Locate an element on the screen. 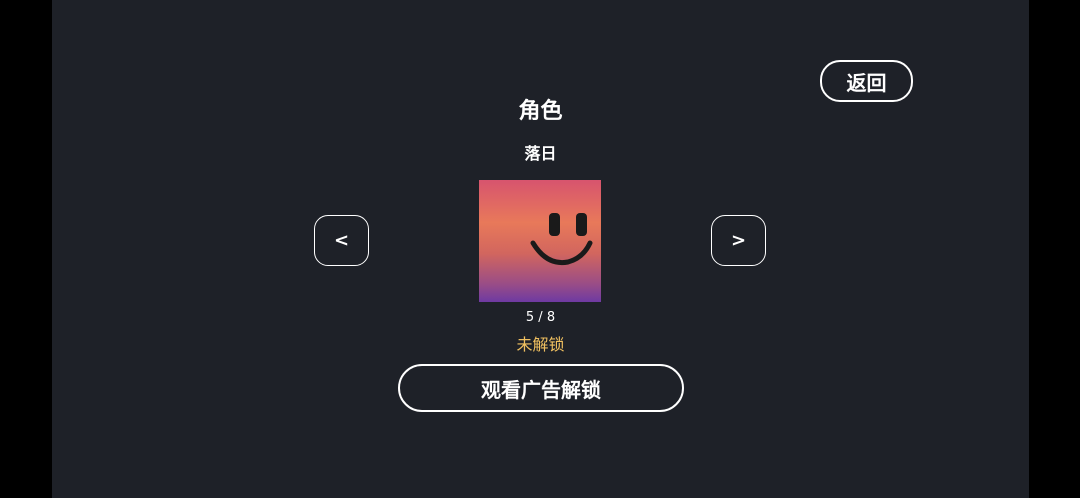  character-name: 落日 is located at coordinates (540, 153).